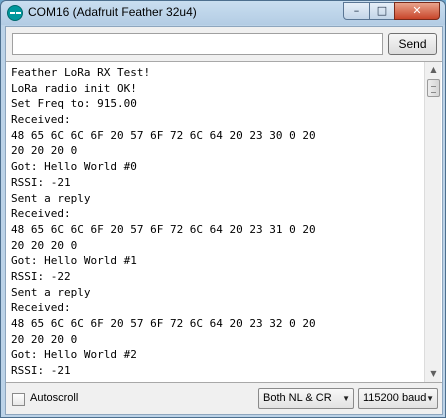  Describe the element at coordinates (223, 13) in the screenshot. I see `title-bar: COM16 (Adafruit Feather 32u4) – □ ✕` at that location.